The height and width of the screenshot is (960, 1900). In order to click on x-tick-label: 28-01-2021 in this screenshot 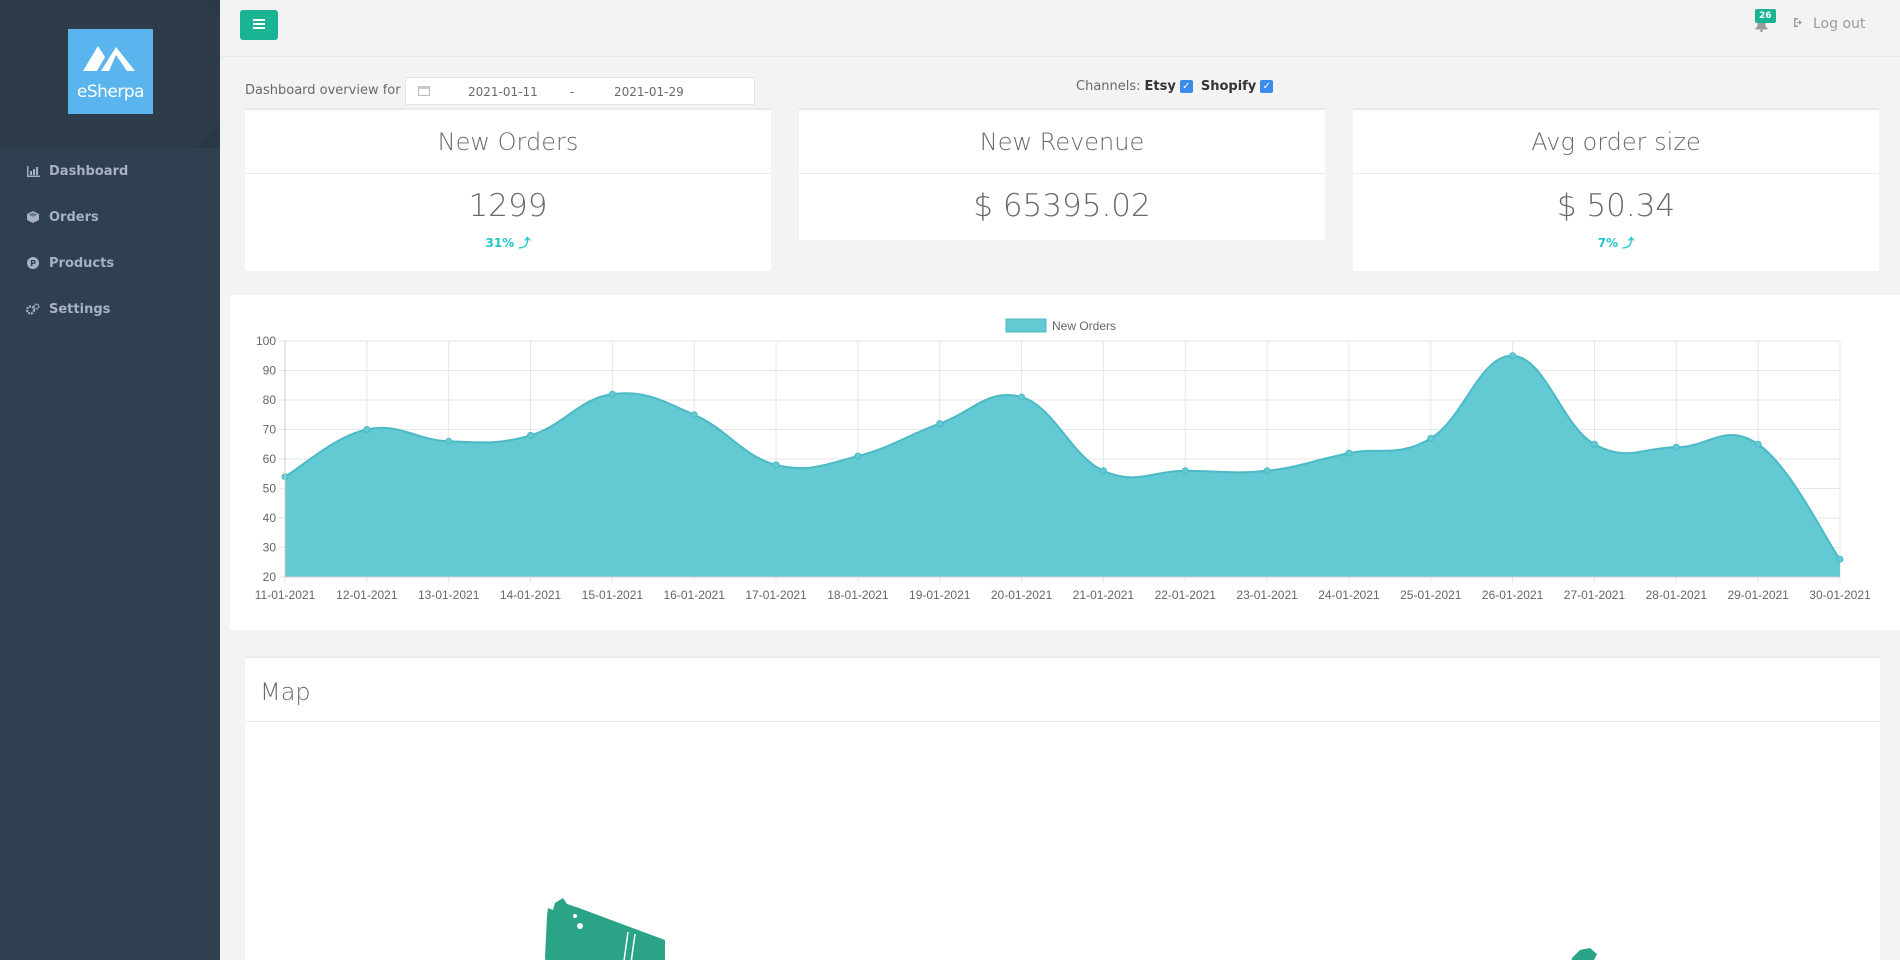, I will do `click(1677, 595)`.